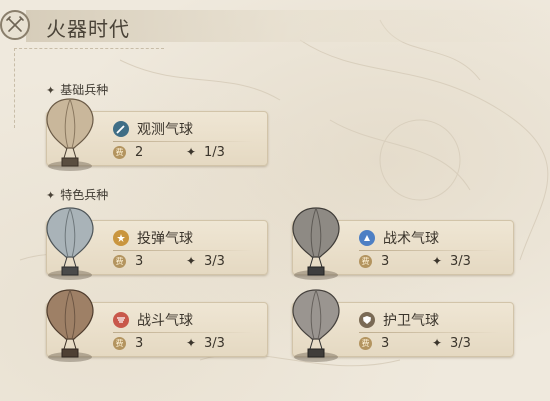  Describe the element at coordinates (316, 325) in the screenshot. I see `escort-balloon-icon` at that location.